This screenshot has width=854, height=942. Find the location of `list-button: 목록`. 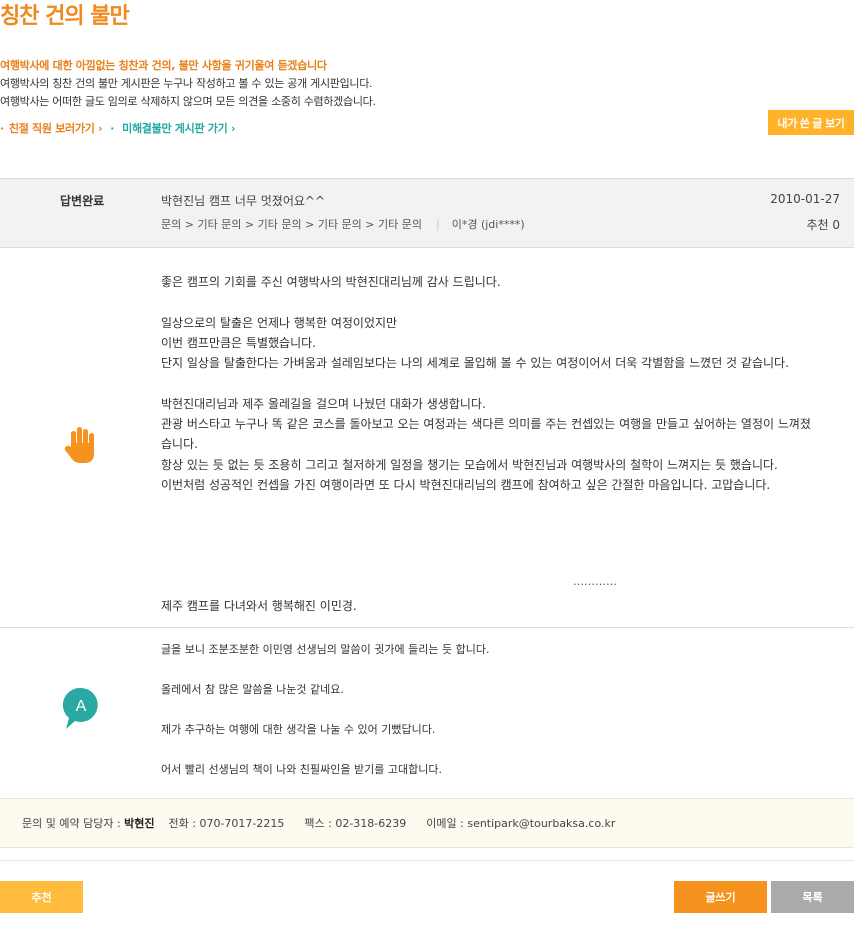

list-button: 목록 is located at coordinates (812, 897).